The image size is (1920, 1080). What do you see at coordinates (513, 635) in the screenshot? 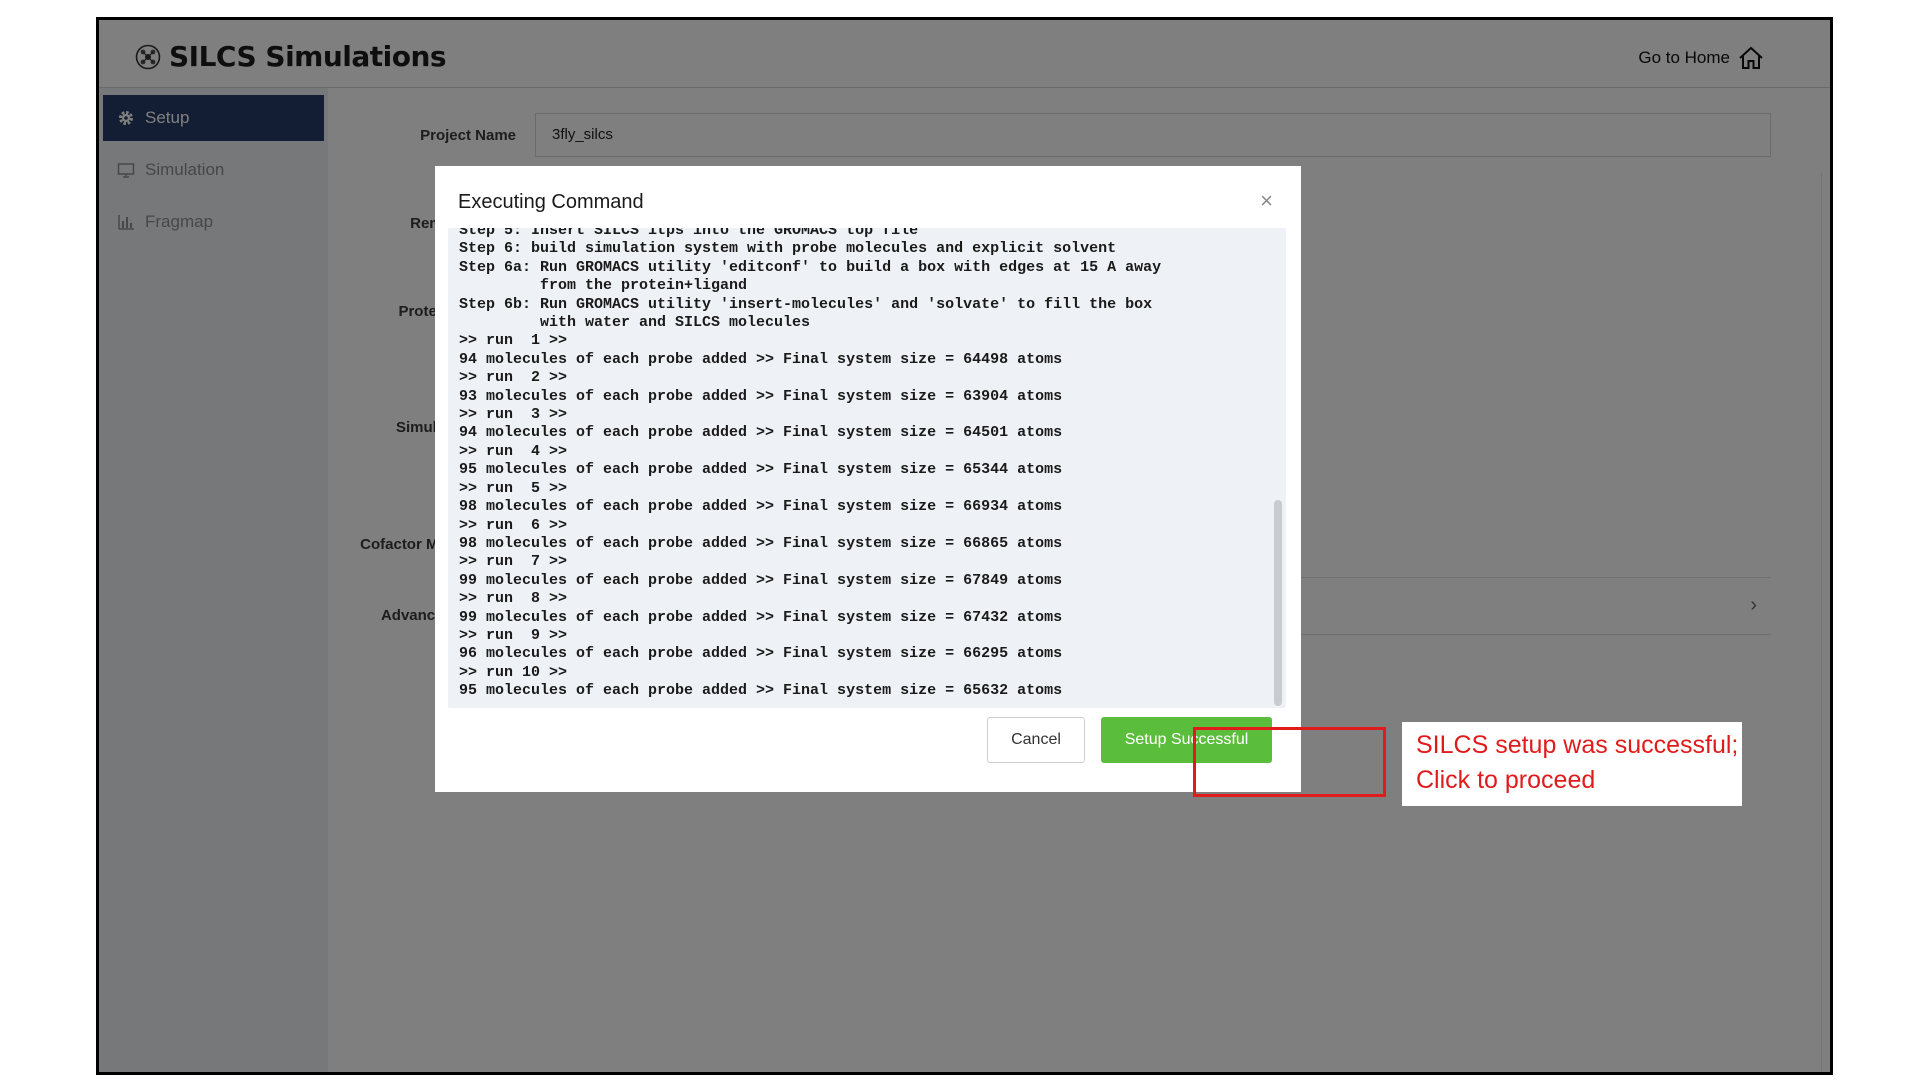
I see `console-line: >> run 9 >>` at bounding box center [513, 635].